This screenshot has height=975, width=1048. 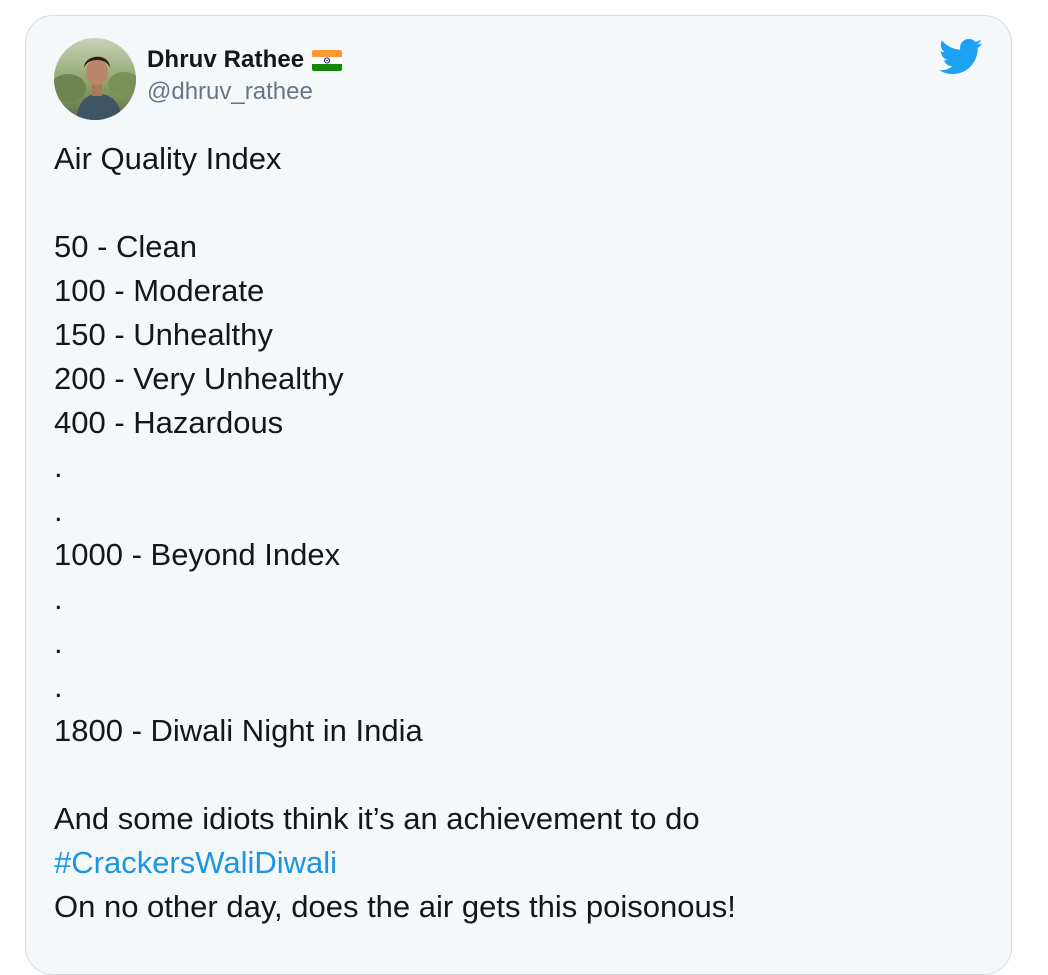 What do you see at coordinates (225, 60) in the screenshot?
I see `author-display-name: Dhruv Rathee` at bounding box center [225, 60].